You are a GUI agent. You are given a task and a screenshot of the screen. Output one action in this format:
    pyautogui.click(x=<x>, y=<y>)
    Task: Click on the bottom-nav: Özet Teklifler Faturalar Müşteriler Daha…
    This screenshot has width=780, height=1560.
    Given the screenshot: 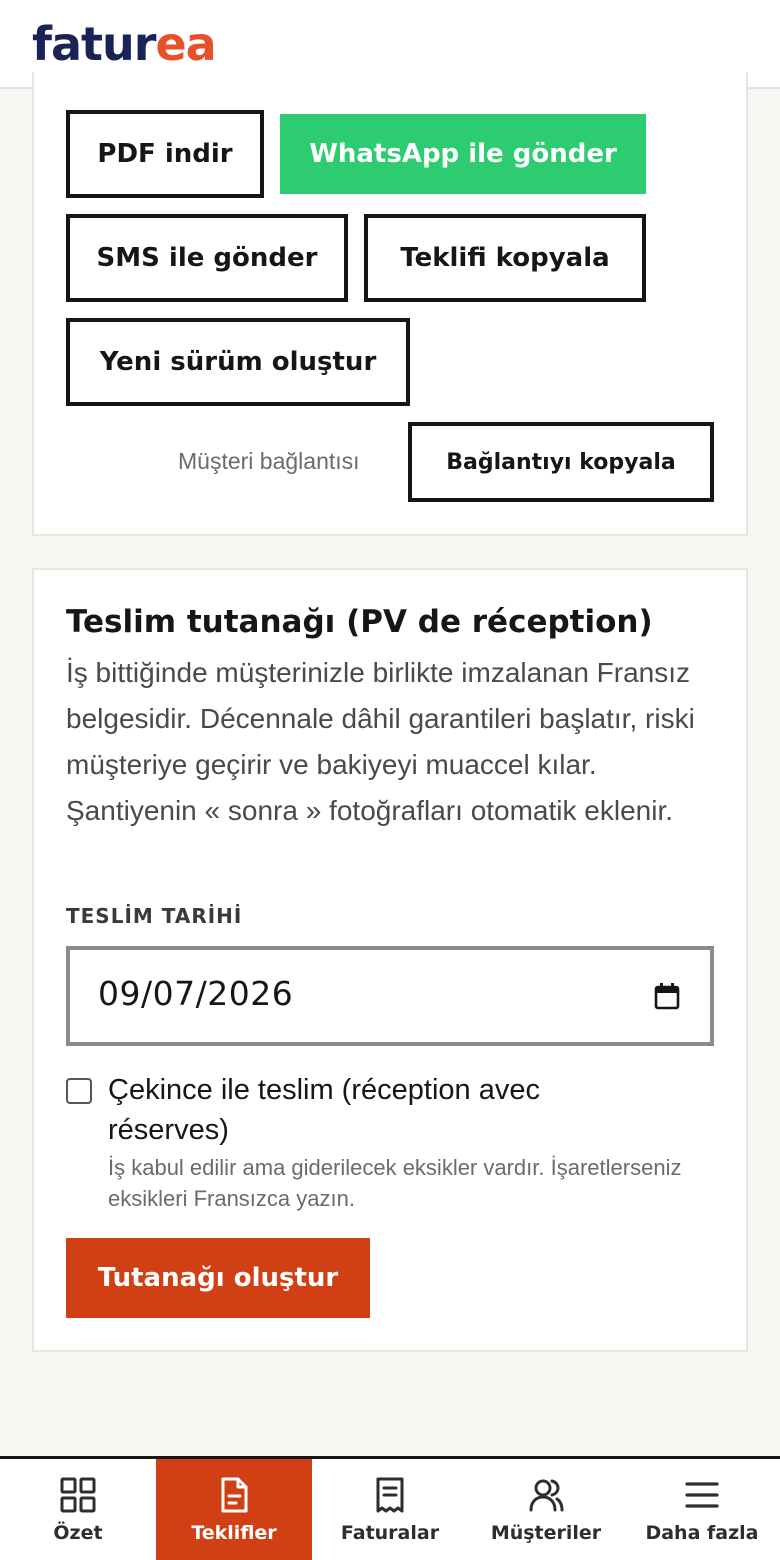 What is the action you would take?
    pyautogui.click(x=390, y=1508)
    